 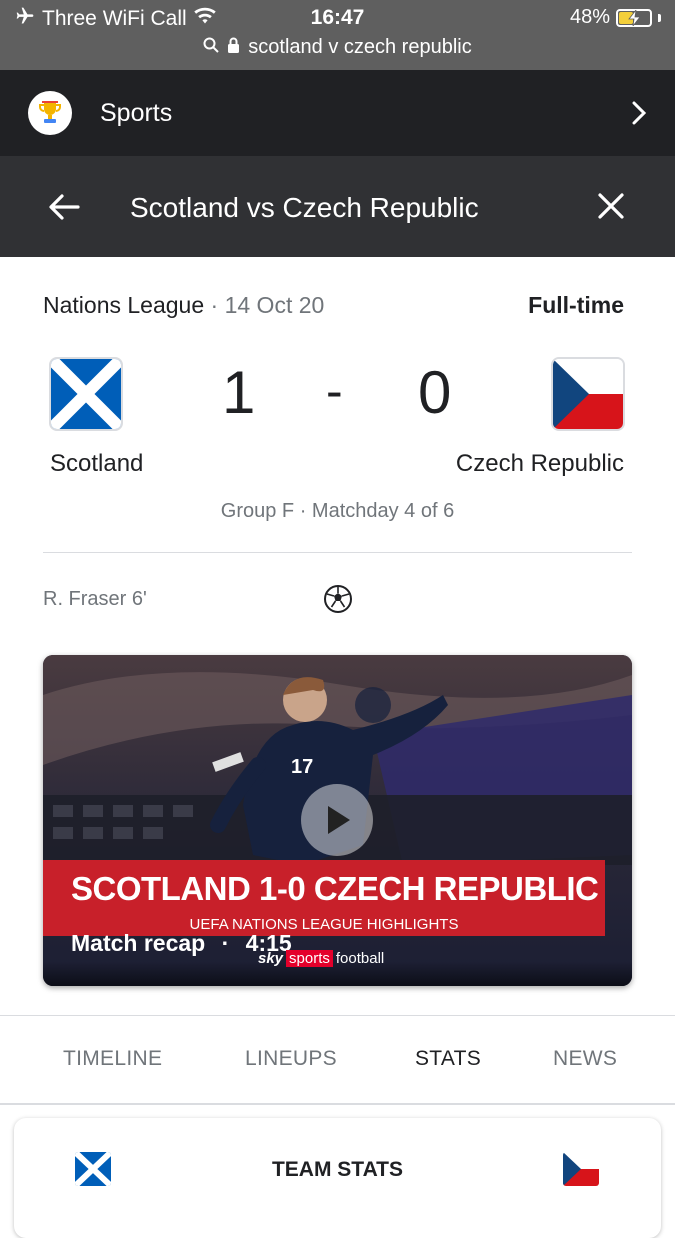 I want to click on tab-stats: STATS, so click(x=448, y=1059).